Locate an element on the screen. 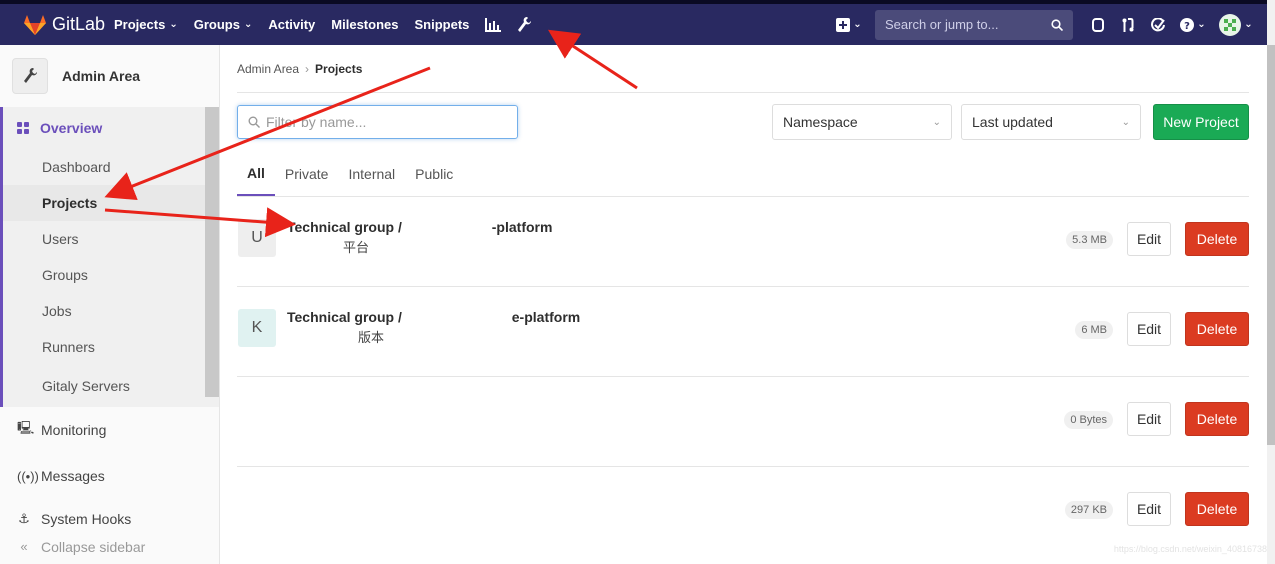 This screenshot has height=564, width=1275. chart-icon is located at coordinates (493, 24).